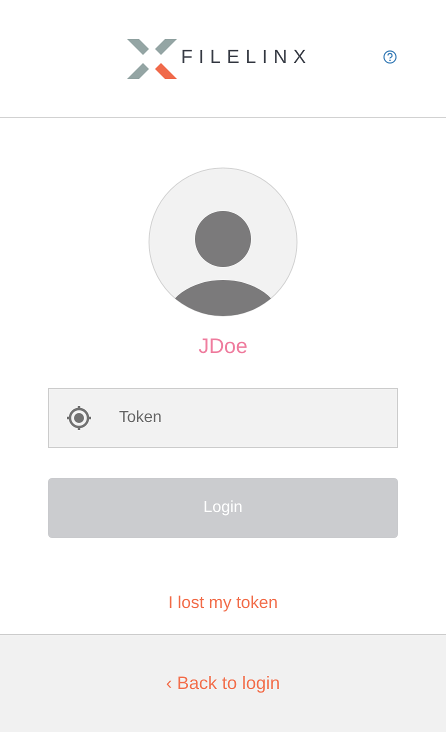  Describe the element at coordinates (223, 346) in the screenshot. I see `username: JDoe` at that location.